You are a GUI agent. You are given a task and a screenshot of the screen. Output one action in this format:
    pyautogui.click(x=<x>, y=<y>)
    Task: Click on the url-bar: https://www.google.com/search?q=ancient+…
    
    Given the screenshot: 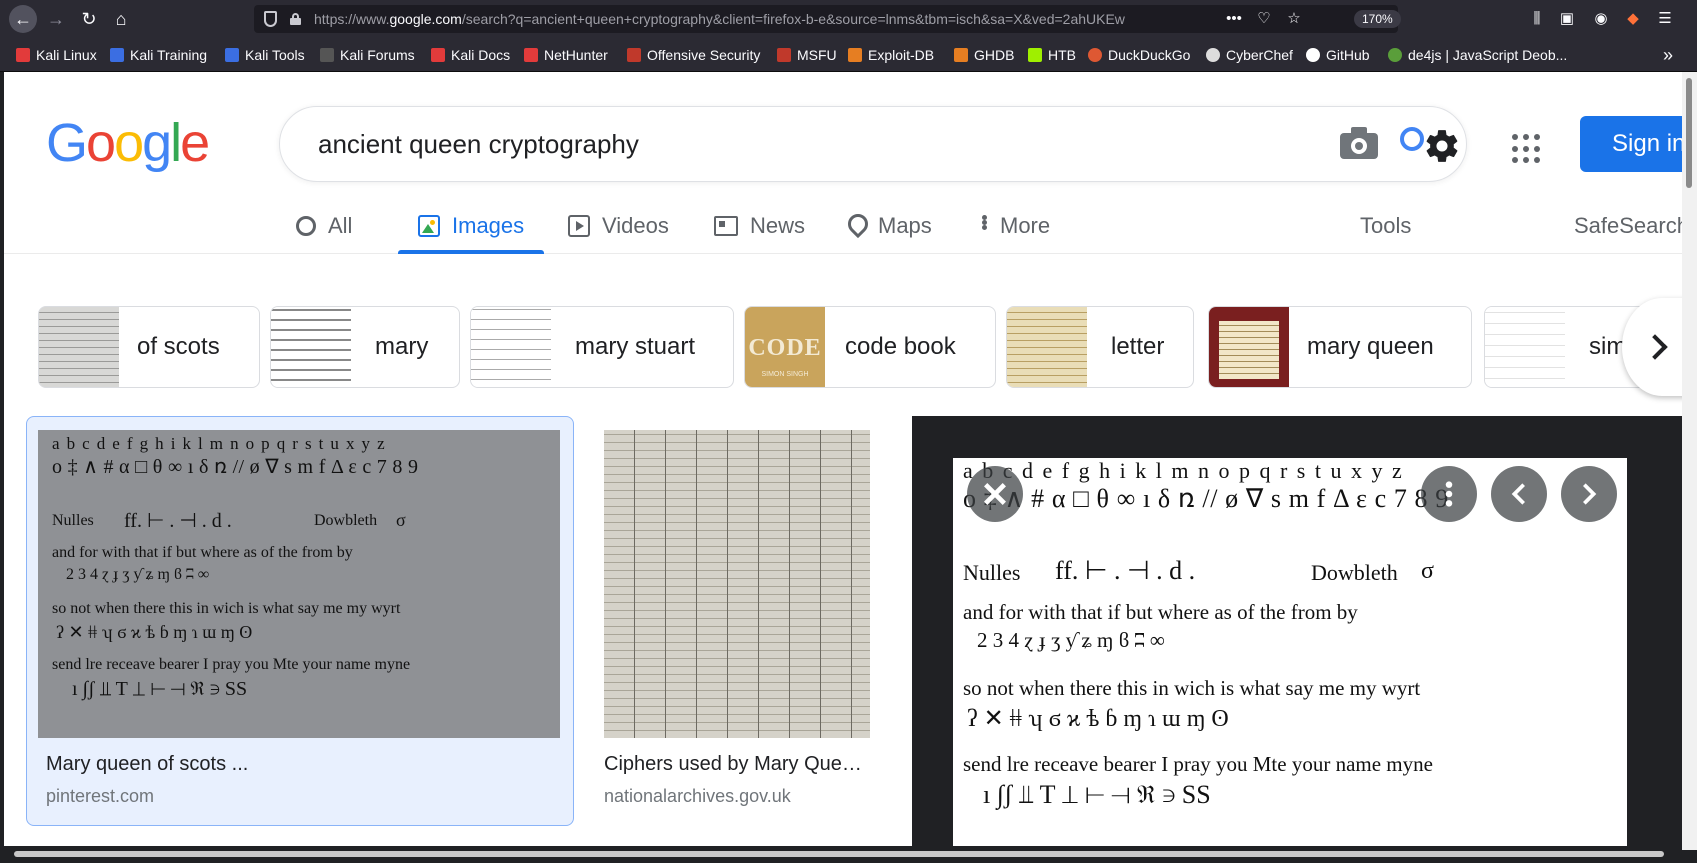 What is the action you would take?
    pyautogui.click(x=827, y=19)
    